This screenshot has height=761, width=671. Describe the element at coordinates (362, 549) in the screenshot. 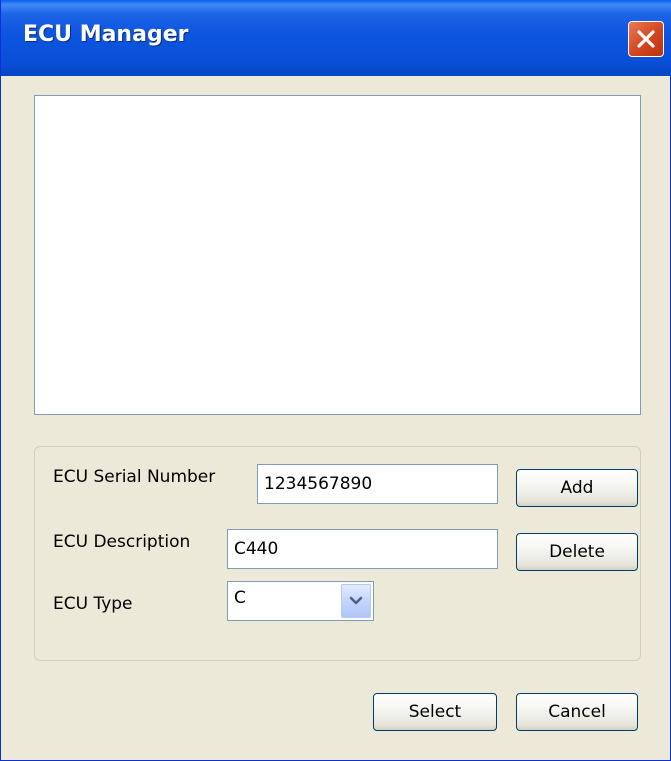

I see `description-input` at that location.